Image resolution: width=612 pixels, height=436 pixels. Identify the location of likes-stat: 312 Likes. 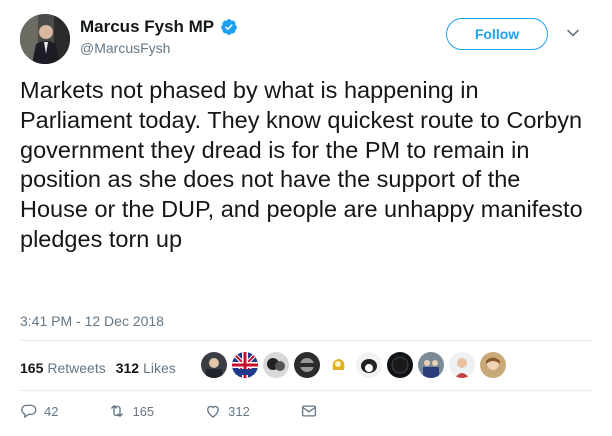
(146, 368).